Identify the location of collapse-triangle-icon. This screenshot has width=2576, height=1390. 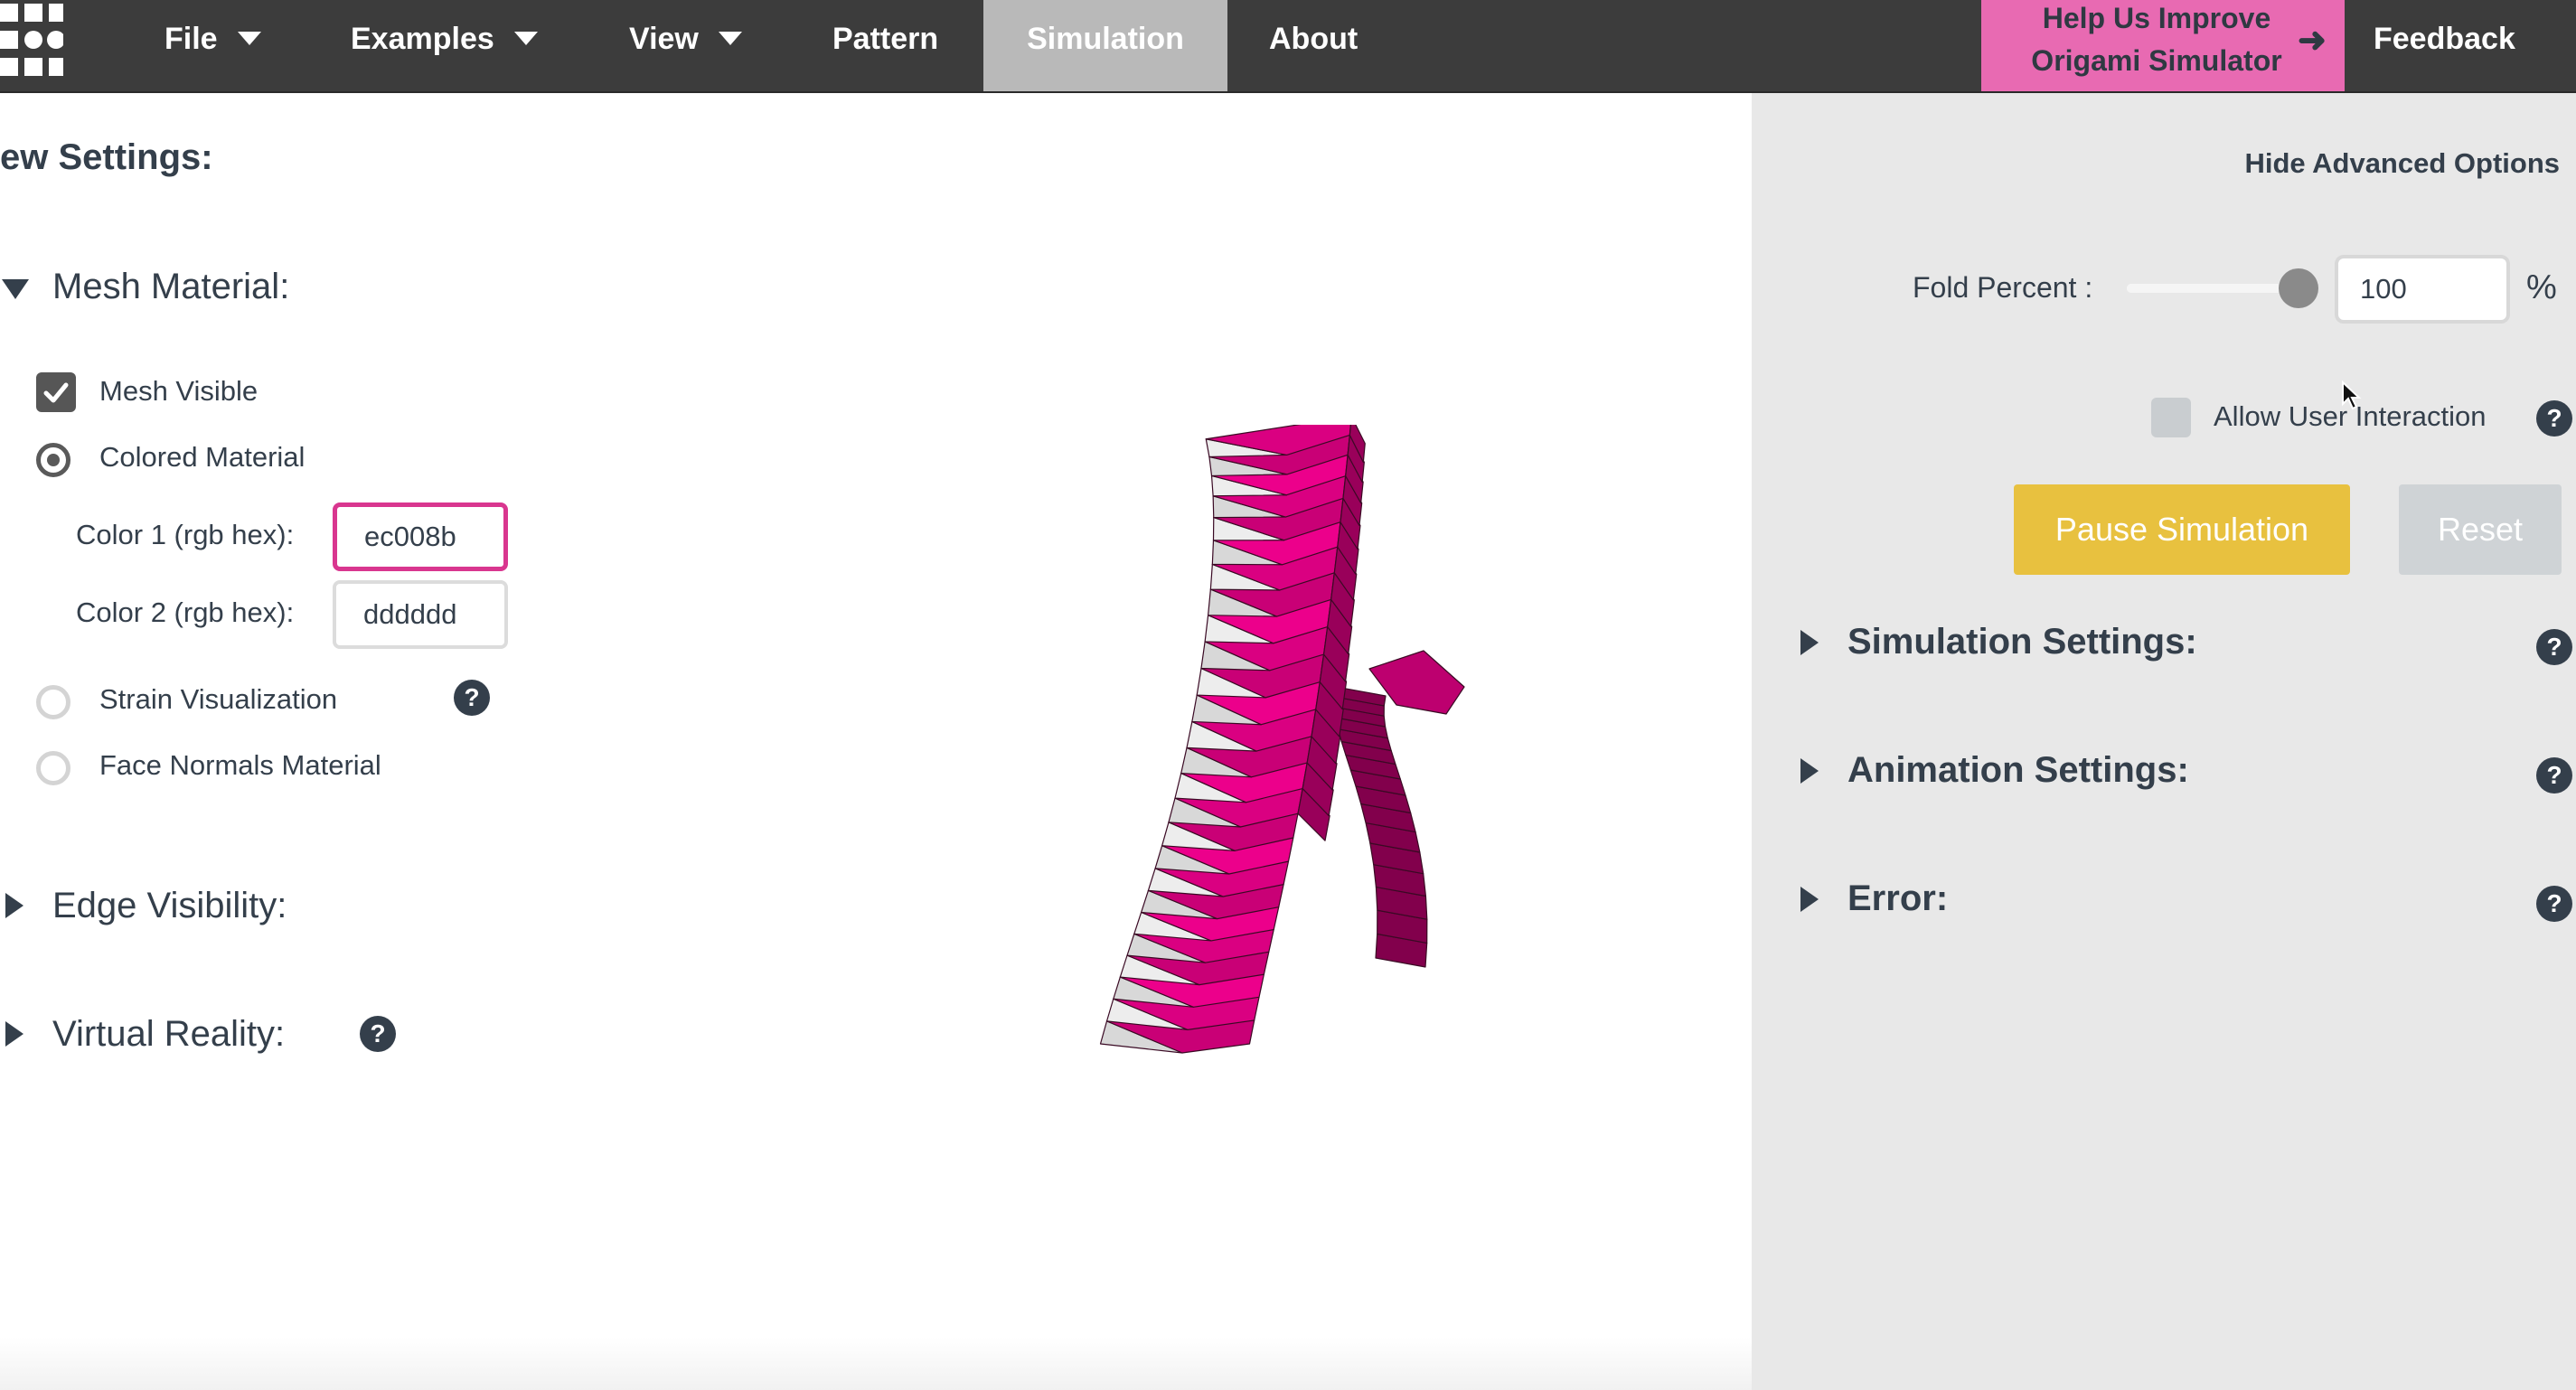
(15, 289).